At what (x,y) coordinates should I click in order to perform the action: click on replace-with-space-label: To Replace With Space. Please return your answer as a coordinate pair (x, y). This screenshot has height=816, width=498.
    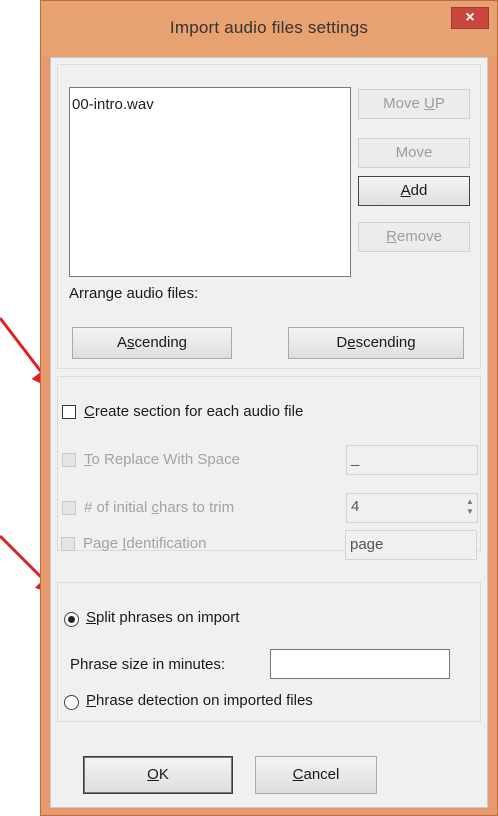
    Looking at the image, I should click on (162, 459).